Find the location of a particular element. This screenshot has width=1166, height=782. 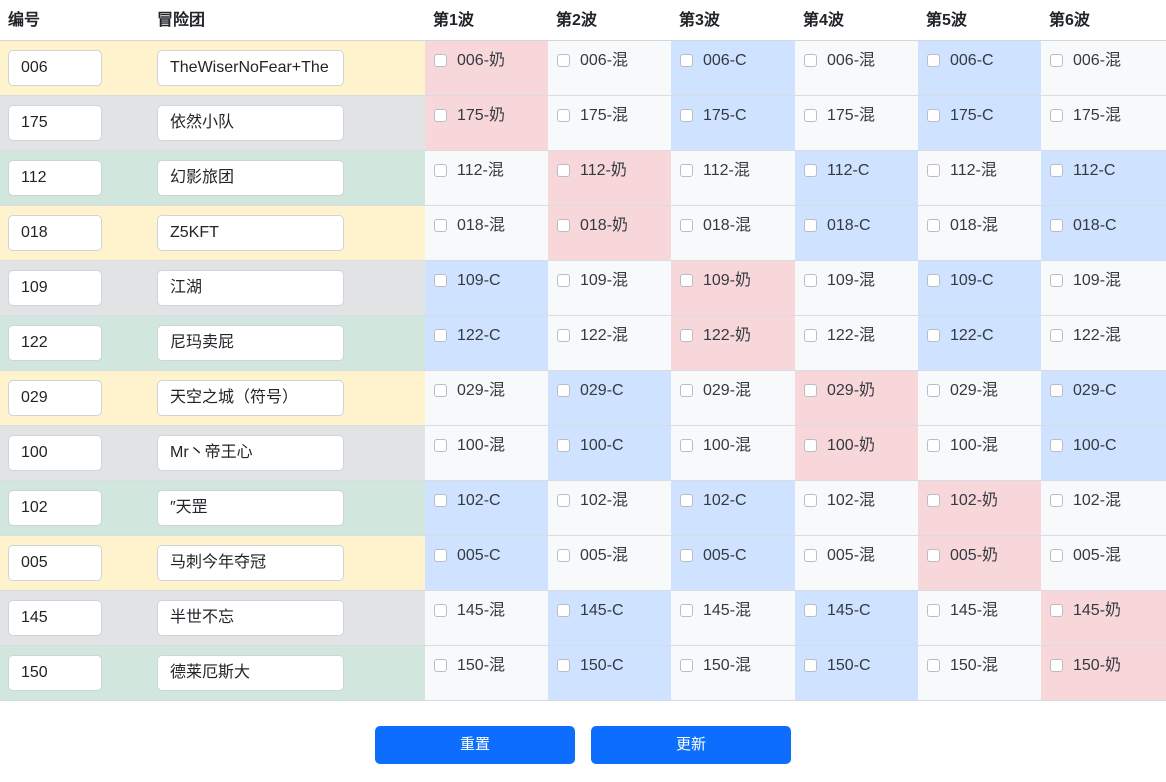

team-name-input: Mr丶帝王心 is located at coordinates (250, 453).